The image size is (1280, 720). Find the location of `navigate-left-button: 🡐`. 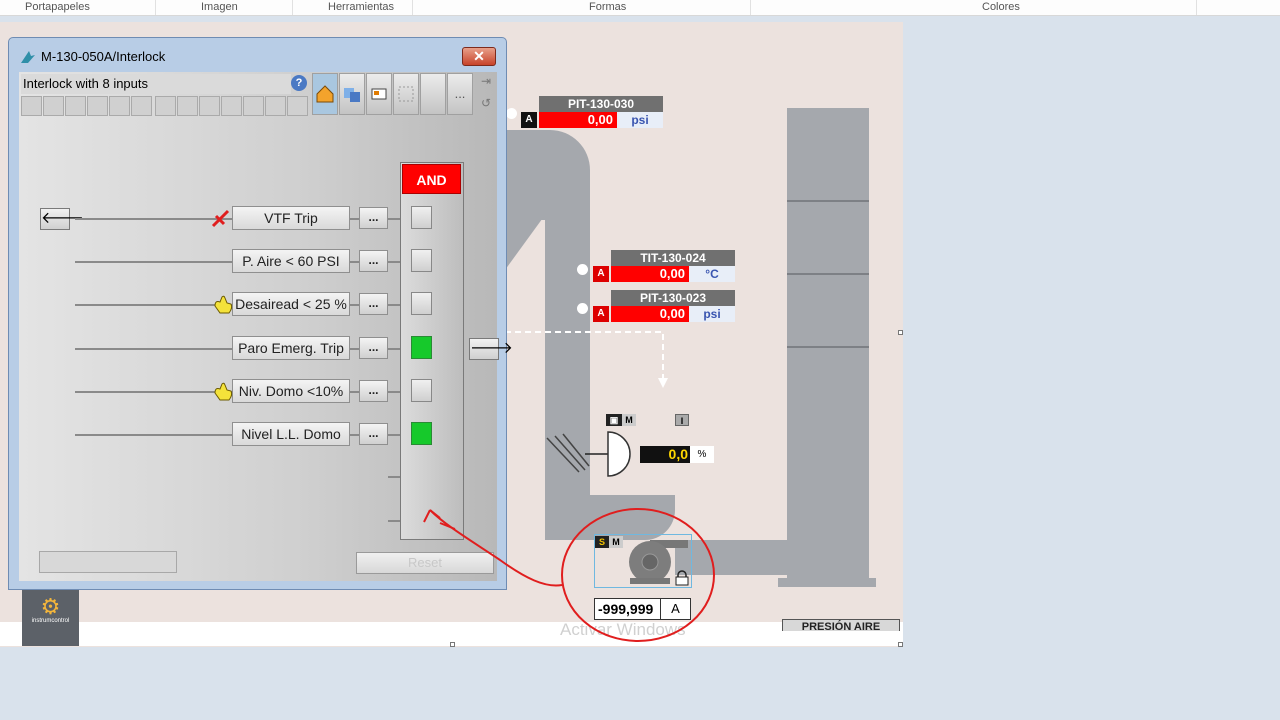

navigate-left-button: 🡐 is located at coordinates (62, 219).